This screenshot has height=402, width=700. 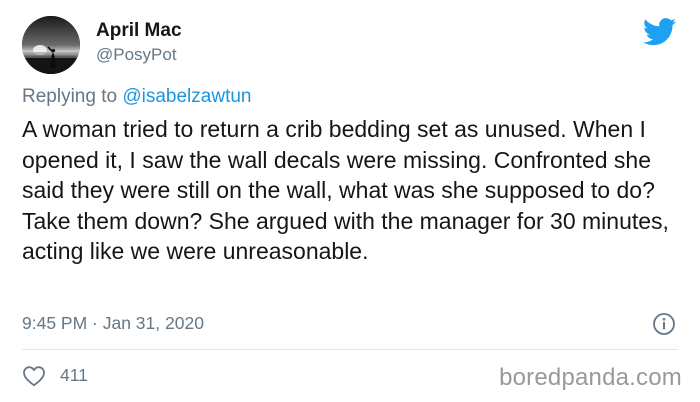 I want to click on tweet-timestamp: 9:45 PM · Jan 31, 2020, so click(x=113, y=323).